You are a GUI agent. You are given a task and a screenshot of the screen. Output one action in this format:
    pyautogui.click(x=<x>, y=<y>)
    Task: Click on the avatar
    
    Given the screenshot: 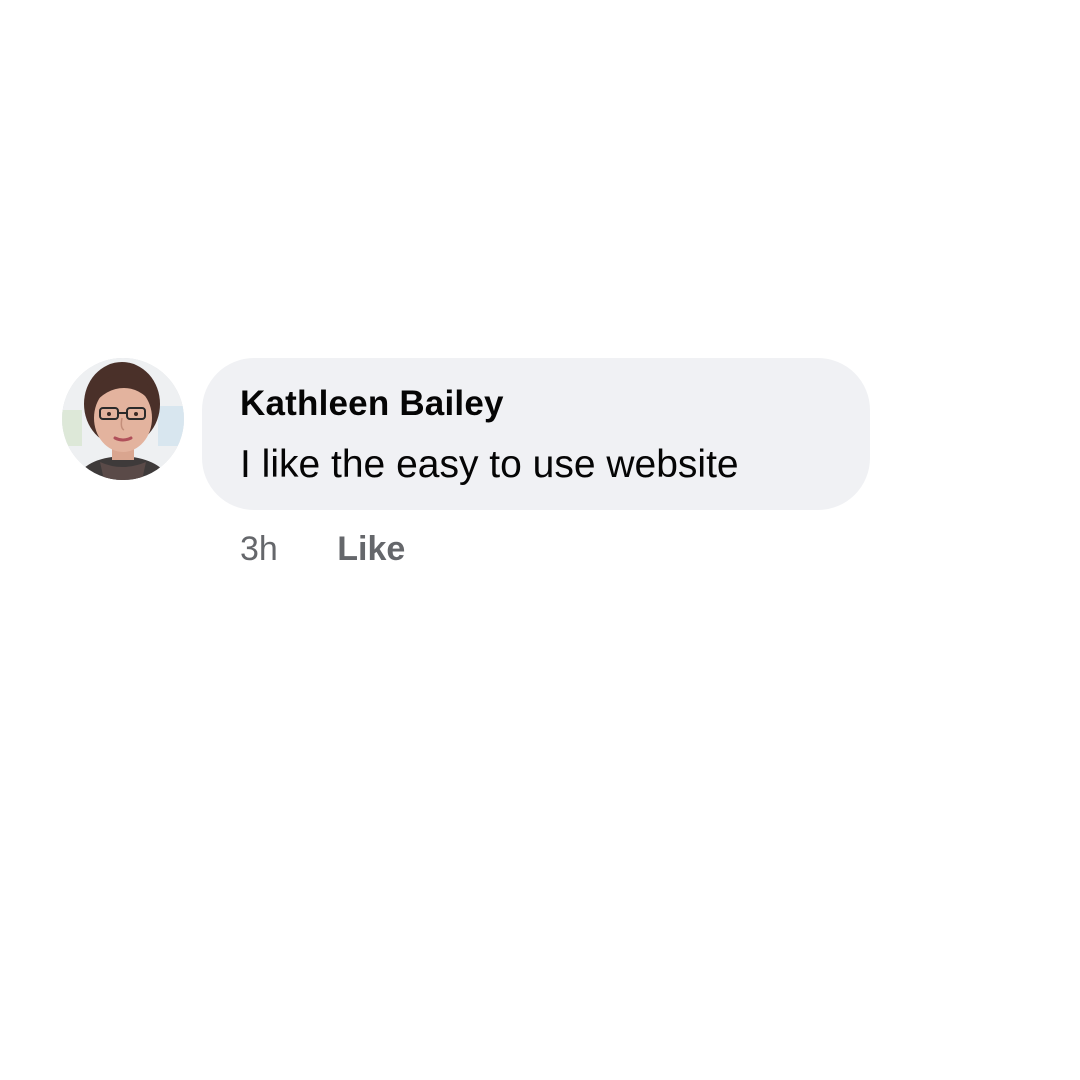 What is the action you would take?
    pyautogui.click(x=123, y=419)
    